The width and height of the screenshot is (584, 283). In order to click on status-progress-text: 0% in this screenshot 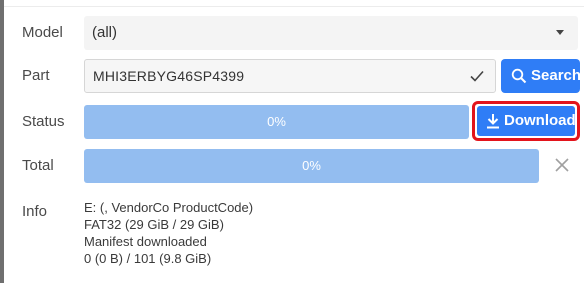, I will do `click(276, 121)`.